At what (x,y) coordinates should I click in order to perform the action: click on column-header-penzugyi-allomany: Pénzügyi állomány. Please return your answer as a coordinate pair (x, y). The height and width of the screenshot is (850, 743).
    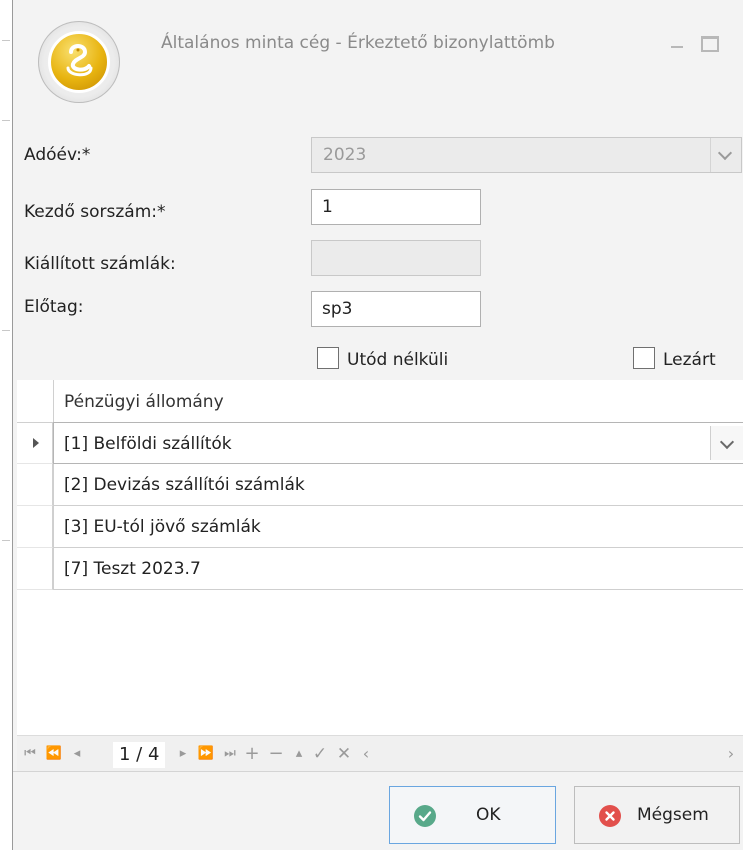
    Looking at the image, I should click on (144, 402).